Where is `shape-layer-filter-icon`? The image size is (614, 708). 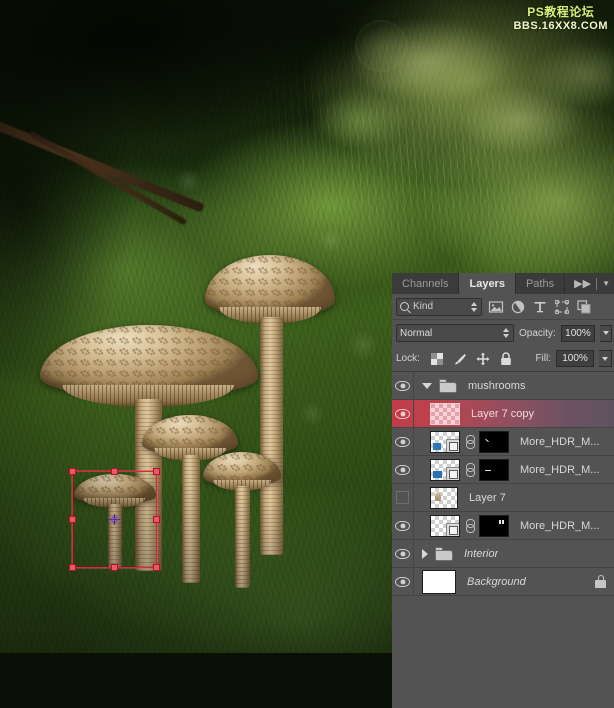
shape-layer-filter-icon is located at coordinates (562, 307).